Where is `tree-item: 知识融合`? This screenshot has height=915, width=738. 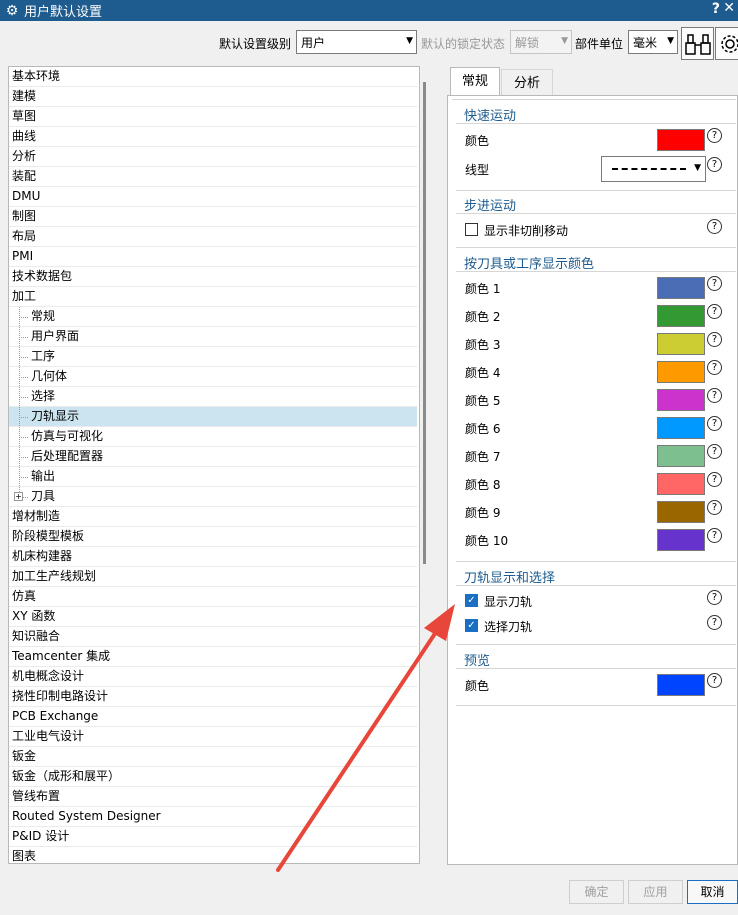 tree-item: 知识融合 is located at coordinates (213, 637).